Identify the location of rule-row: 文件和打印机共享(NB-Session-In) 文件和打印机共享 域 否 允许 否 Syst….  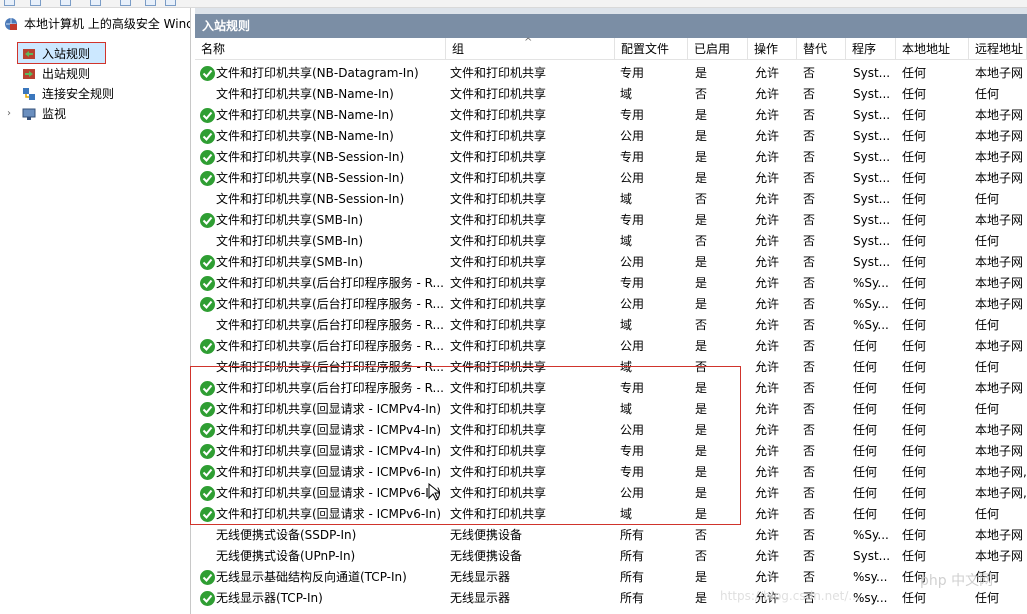
(611, 199).